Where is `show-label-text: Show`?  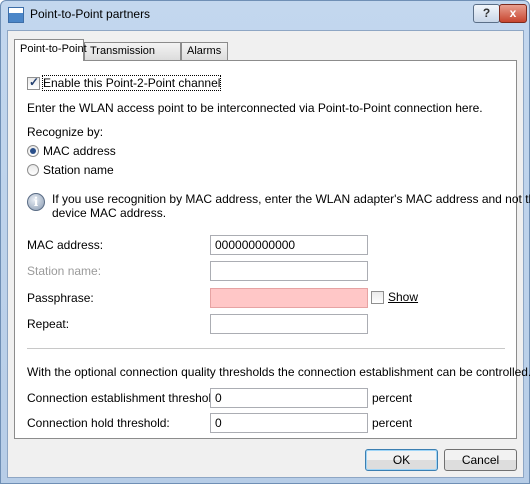 show-label-text: Show is located at coordinates (403, 297).